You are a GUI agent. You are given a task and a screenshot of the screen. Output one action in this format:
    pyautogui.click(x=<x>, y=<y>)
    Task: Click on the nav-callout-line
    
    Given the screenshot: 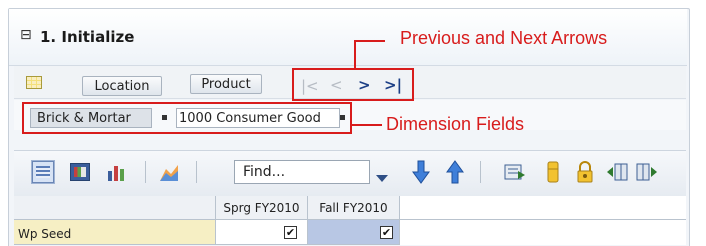 What is the action you would take?
    pyautogui.click(x=370, y=41)
    